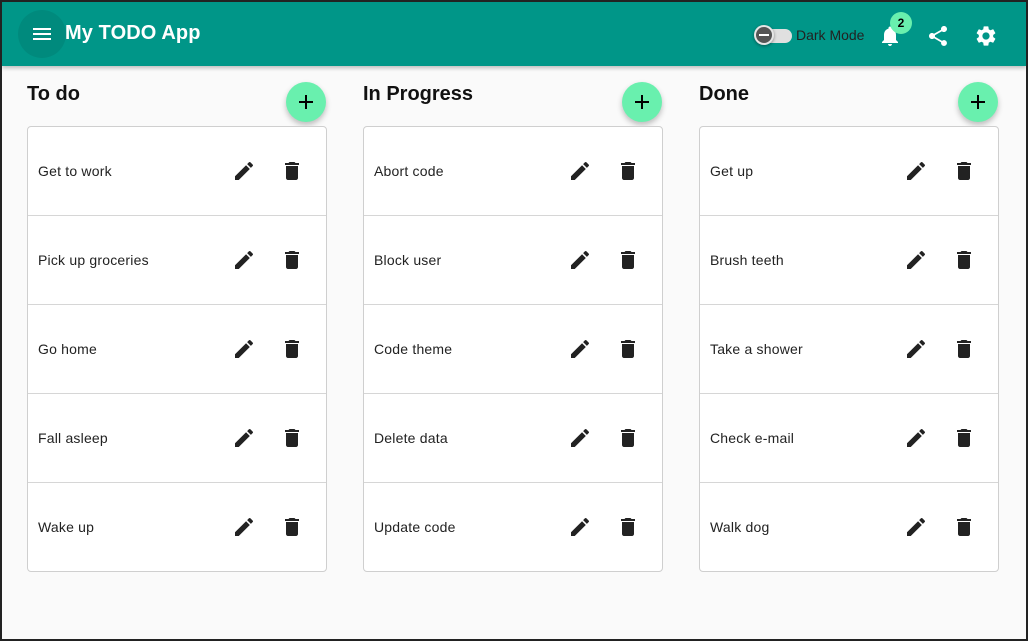 The height and width of the screenshot is (641, 1028). I want to click on task-text: Go home, so click(67, 349).